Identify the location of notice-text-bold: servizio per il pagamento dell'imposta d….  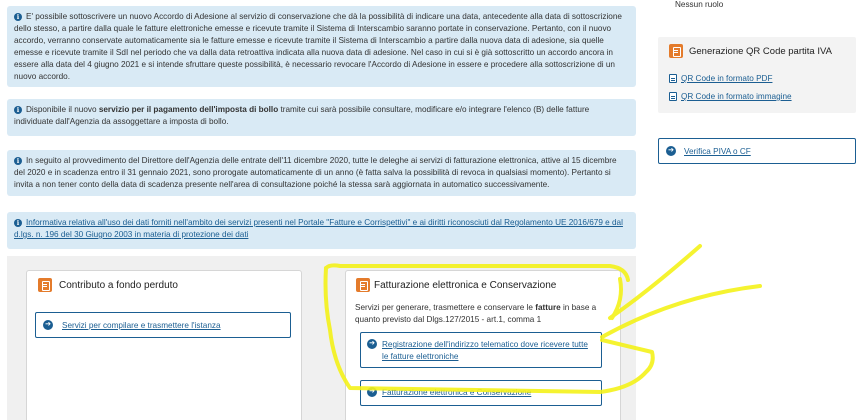
(188, 109).